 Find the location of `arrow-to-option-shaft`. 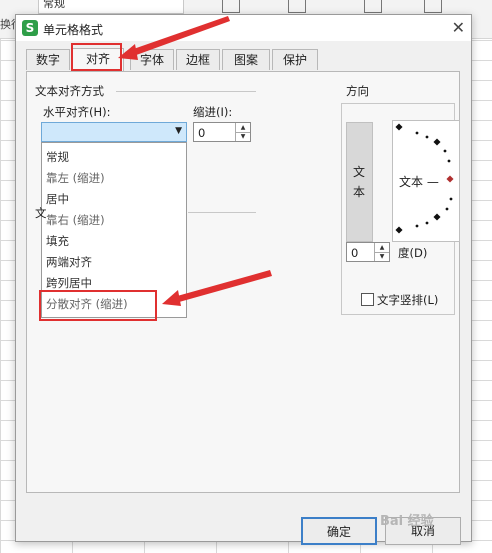

arrow-to-option-shaft is located at coordinates (221, 287).